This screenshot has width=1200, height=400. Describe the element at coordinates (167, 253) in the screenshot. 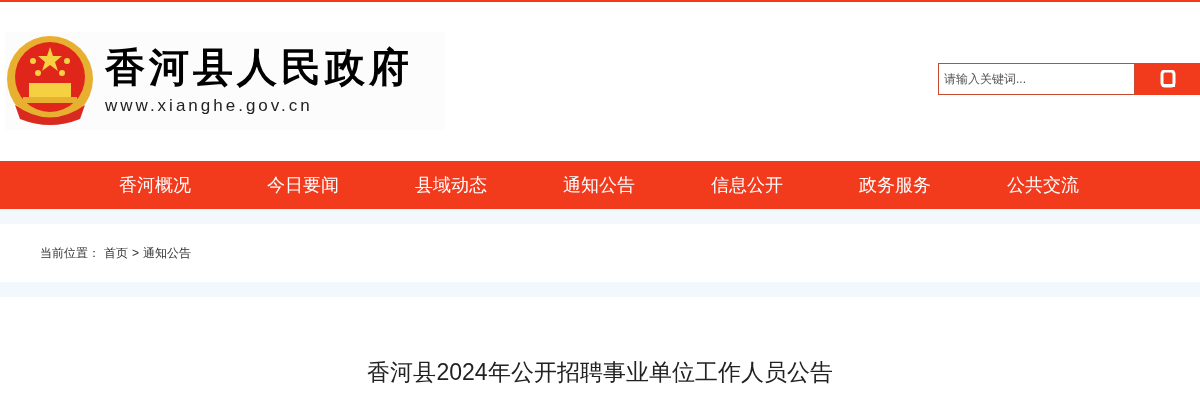

I see `breadcrumb-link: 通知公告` at that location.